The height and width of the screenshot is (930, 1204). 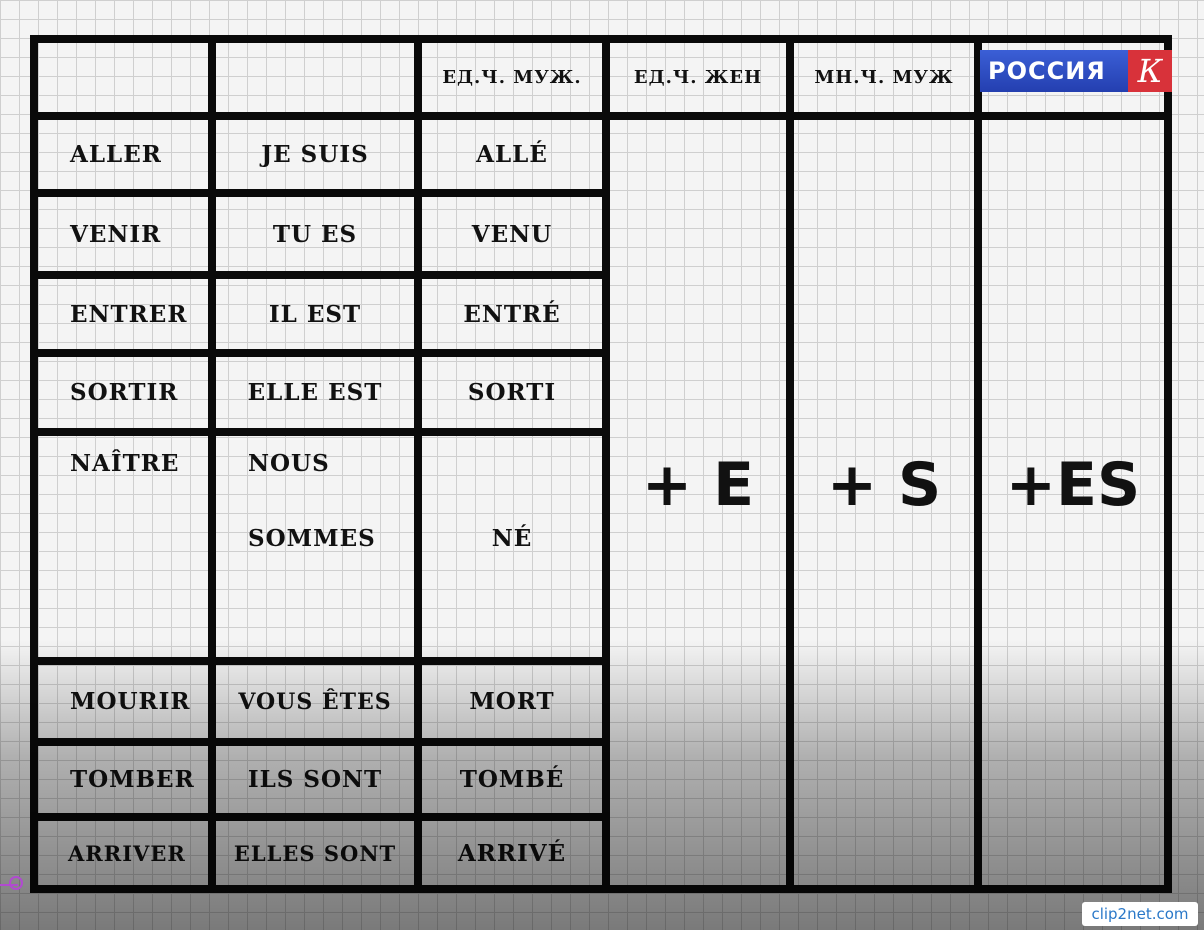 I want to click on pronoun-cell: TU ES, so click(x=315, y=234).